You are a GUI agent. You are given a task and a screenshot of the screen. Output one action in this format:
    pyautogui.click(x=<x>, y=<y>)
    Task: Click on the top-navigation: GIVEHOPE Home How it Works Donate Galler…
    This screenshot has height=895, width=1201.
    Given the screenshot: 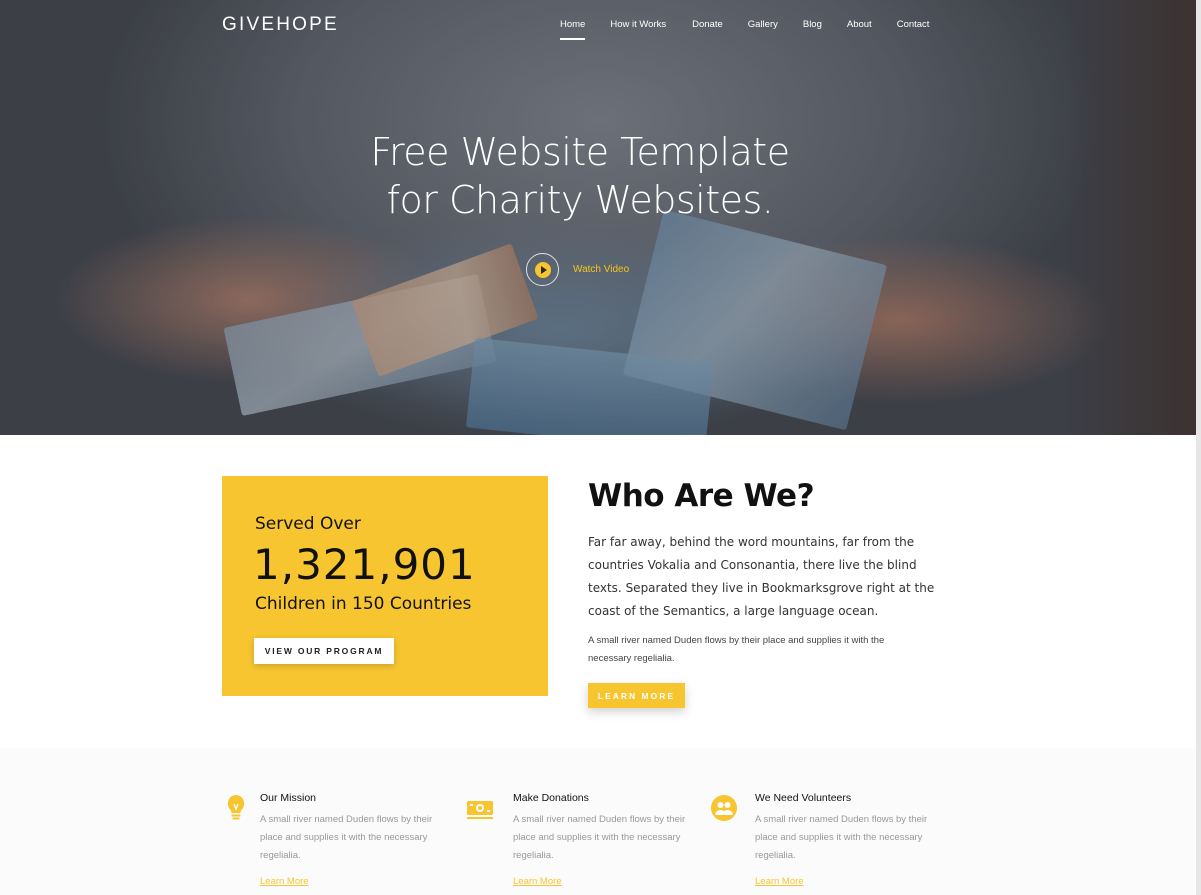 What is the action you would take?
    pyautogui.click(x=598, y=25)
    